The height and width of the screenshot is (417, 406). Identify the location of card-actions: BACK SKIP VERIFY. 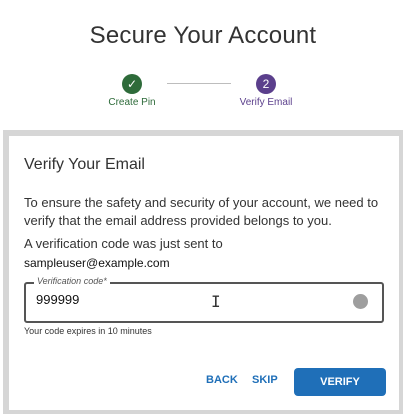
(204, 382).